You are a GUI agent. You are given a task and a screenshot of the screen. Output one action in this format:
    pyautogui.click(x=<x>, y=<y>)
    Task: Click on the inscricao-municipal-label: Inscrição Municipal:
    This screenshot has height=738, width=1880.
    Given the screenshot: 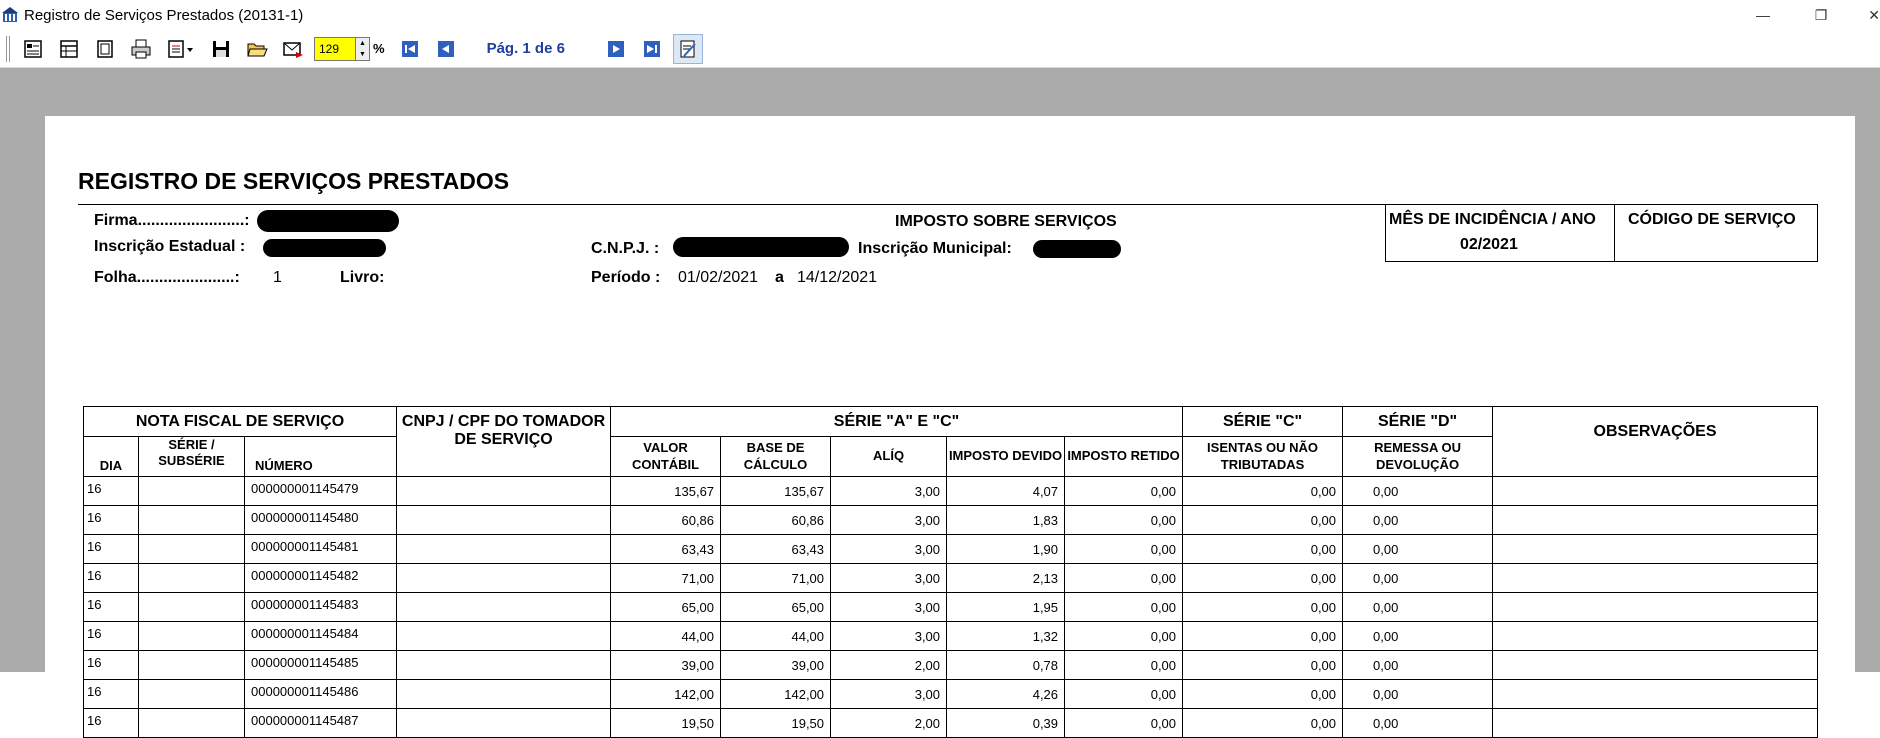 What is the action you would take?
    pyautogui.click(x=935, y=248)
    